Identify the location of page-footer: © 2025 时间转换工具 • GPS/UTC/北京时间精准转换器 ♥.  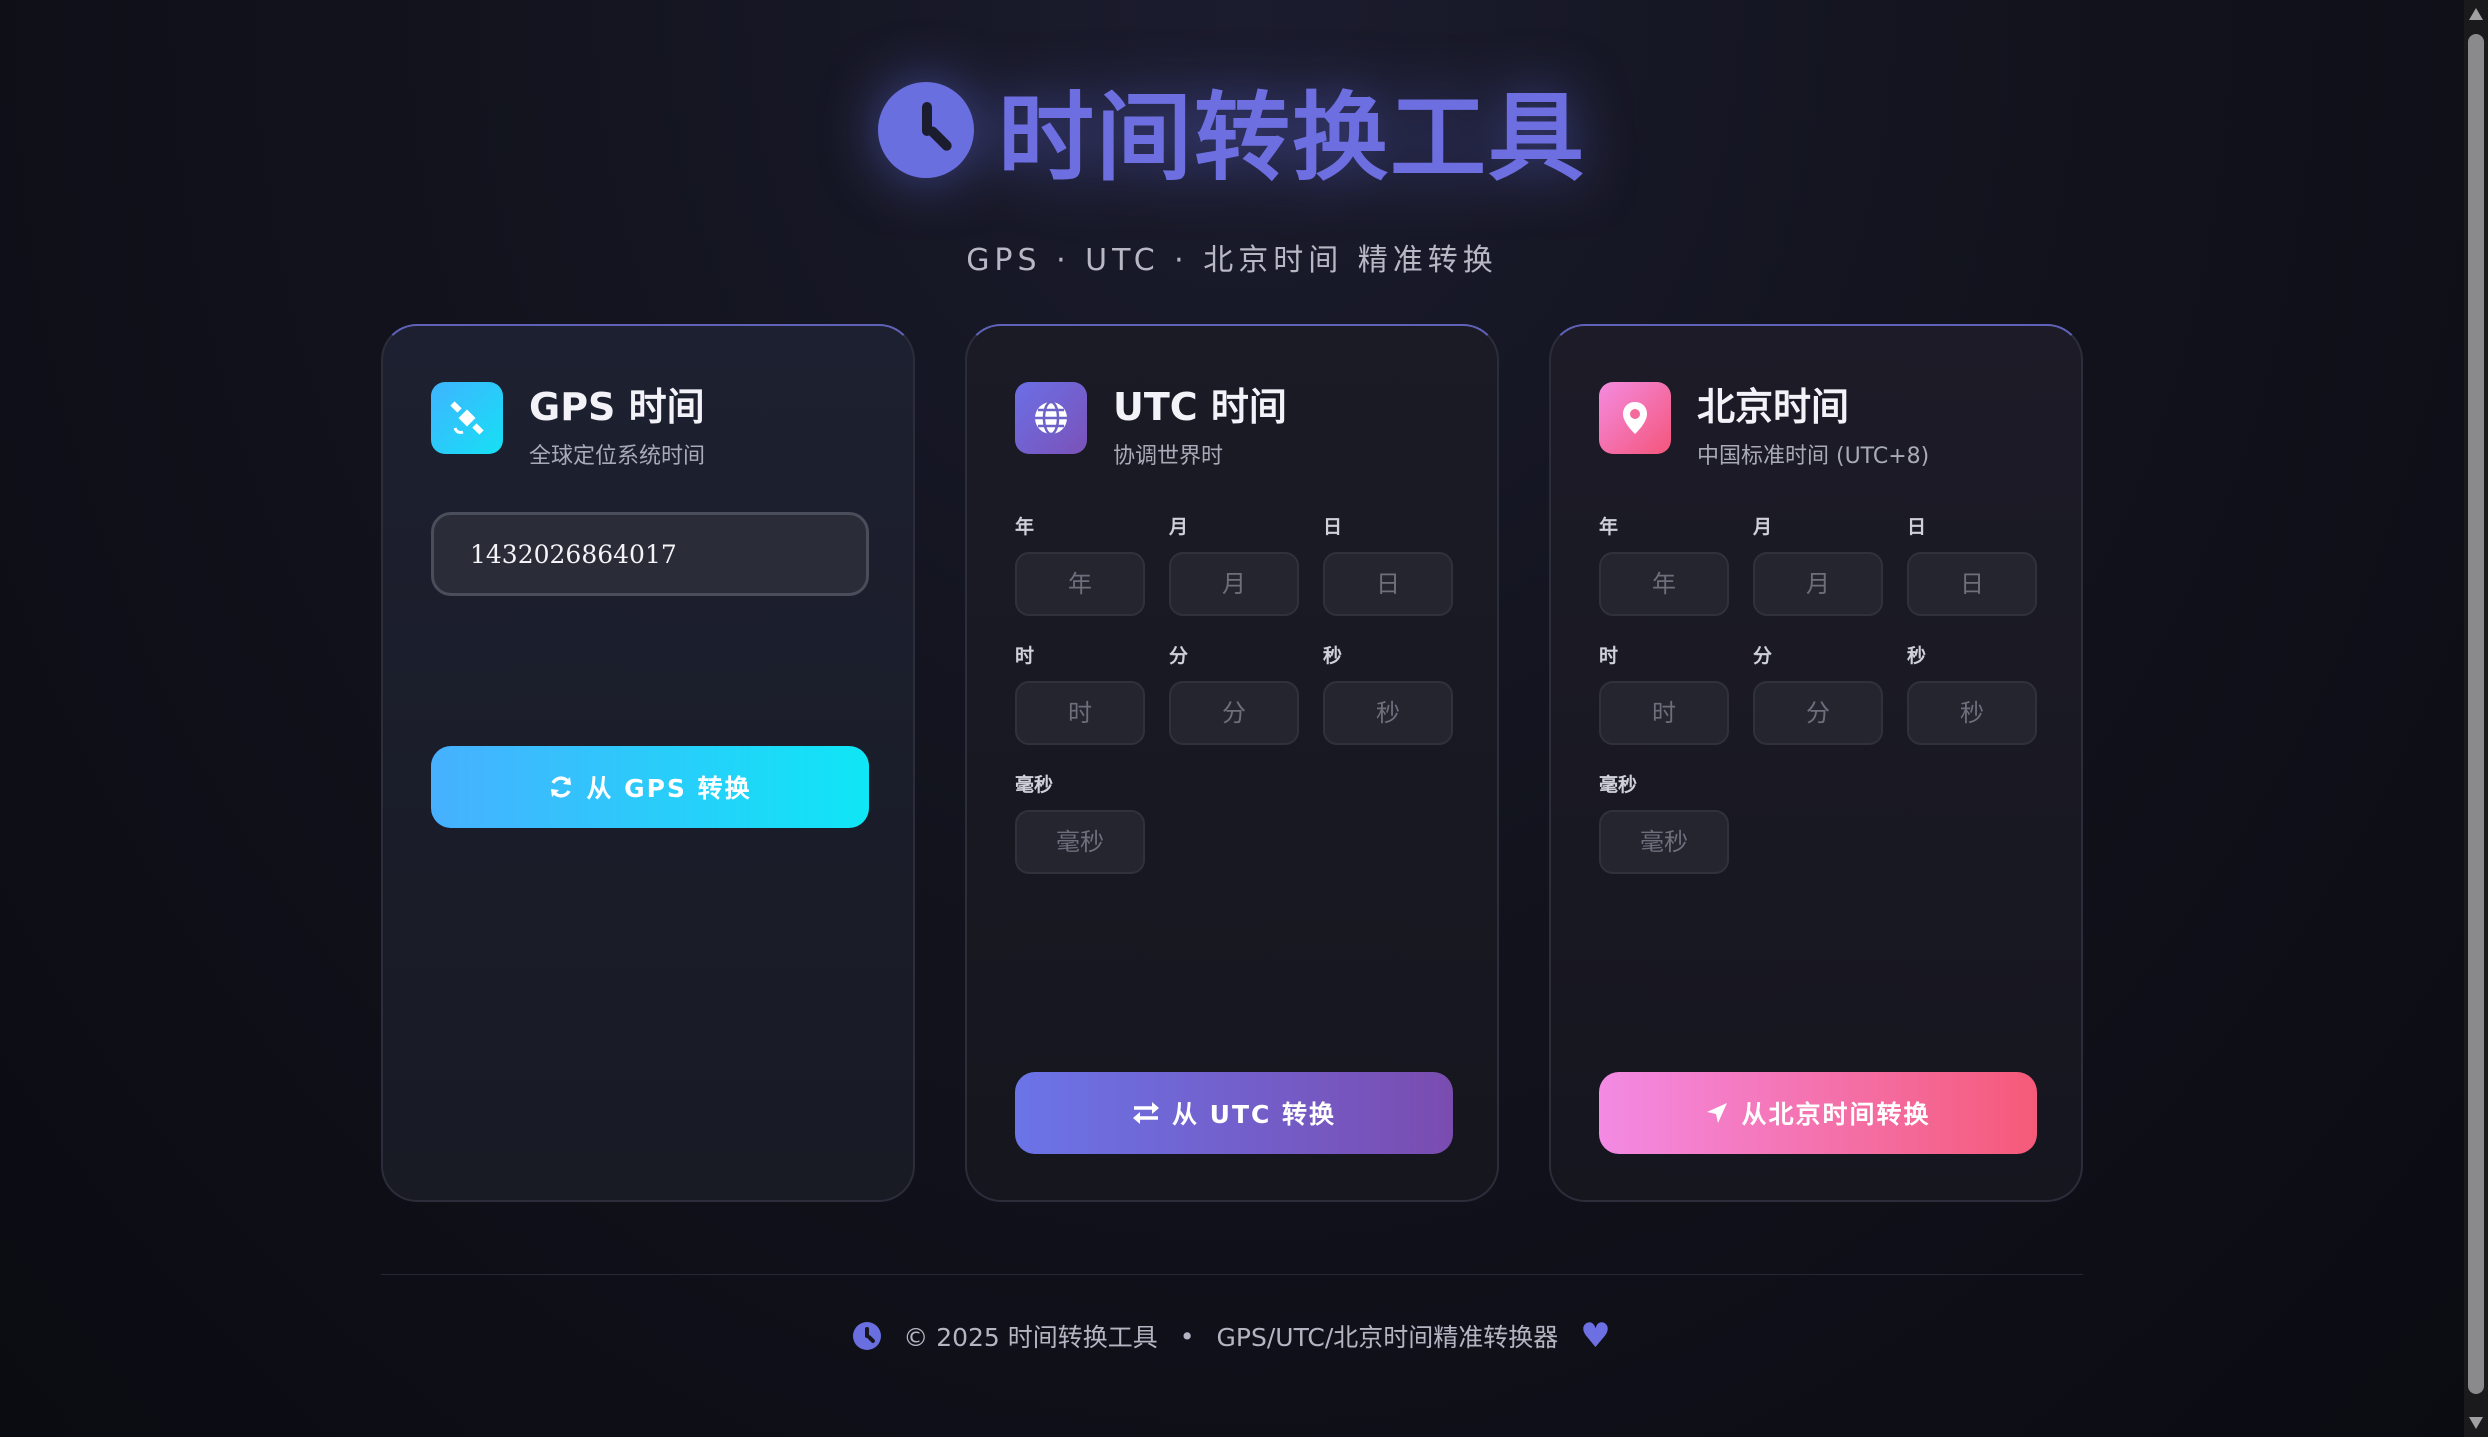
(1232, 1337).